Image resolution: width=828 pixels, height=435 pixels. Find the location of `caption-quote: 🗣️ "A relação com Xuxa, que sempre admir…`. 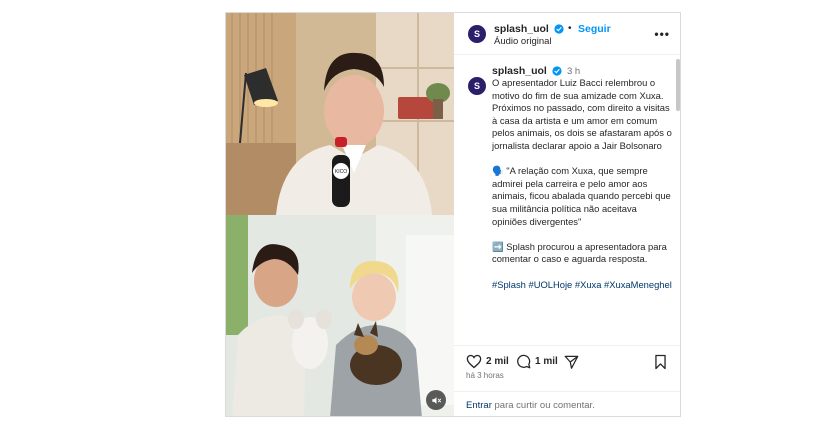

caption-quote: 🗣️ "A relação com Xuxa, que sempre admir… is located at coordinates (581, 196).